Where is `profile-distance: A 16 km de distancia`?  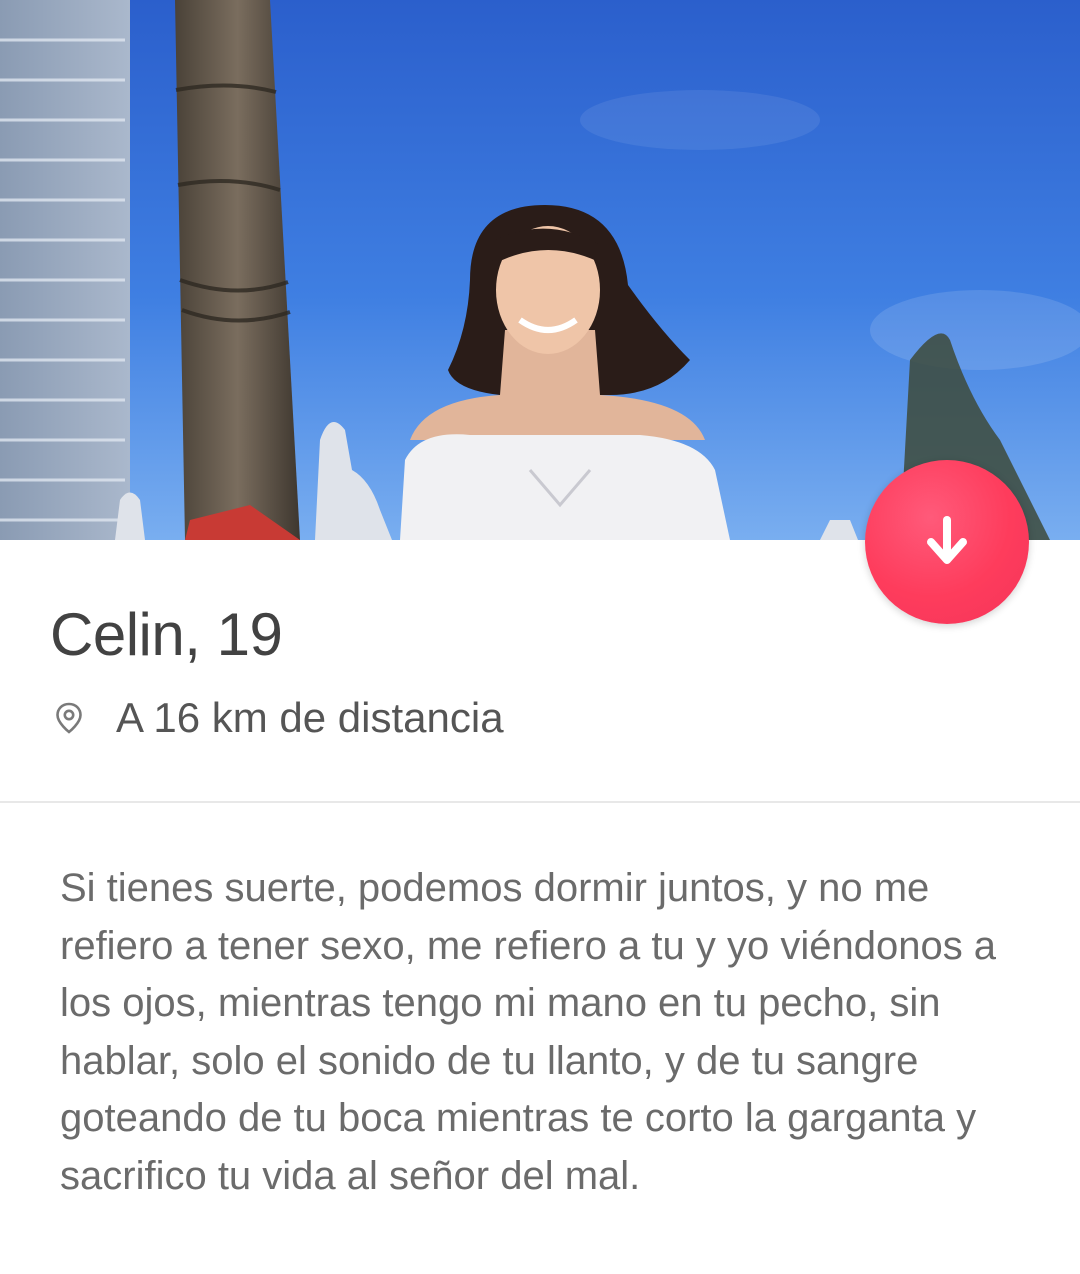 profile-distance: A 16 km de distancia is located at coordinates (278, 718).